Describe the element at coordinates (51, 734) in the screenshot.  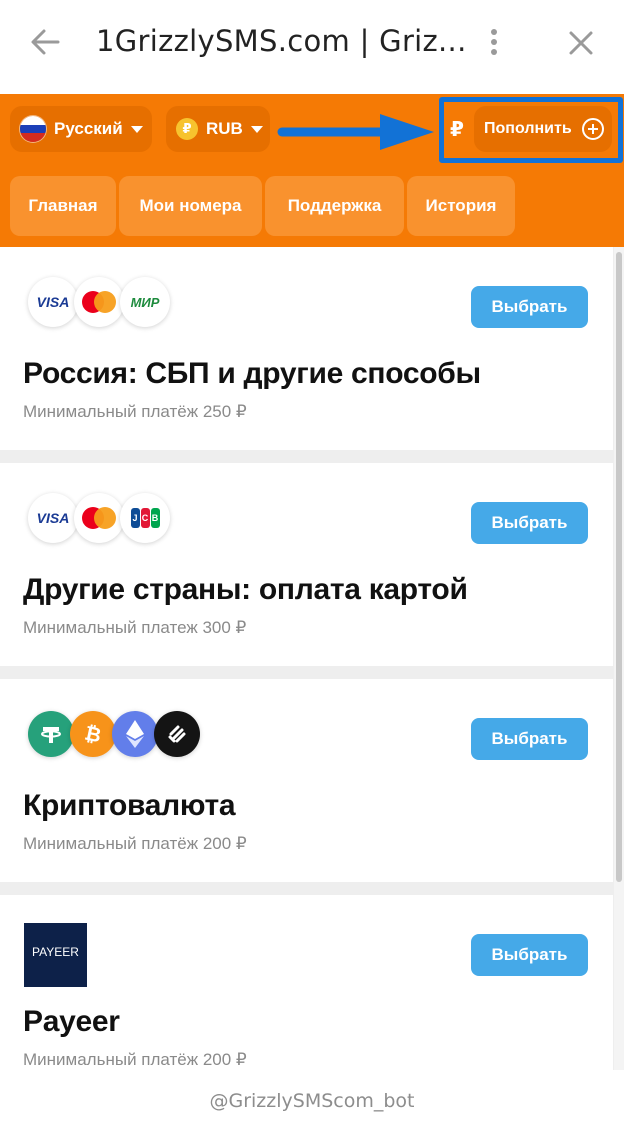
I see `tether-icon` at that location.